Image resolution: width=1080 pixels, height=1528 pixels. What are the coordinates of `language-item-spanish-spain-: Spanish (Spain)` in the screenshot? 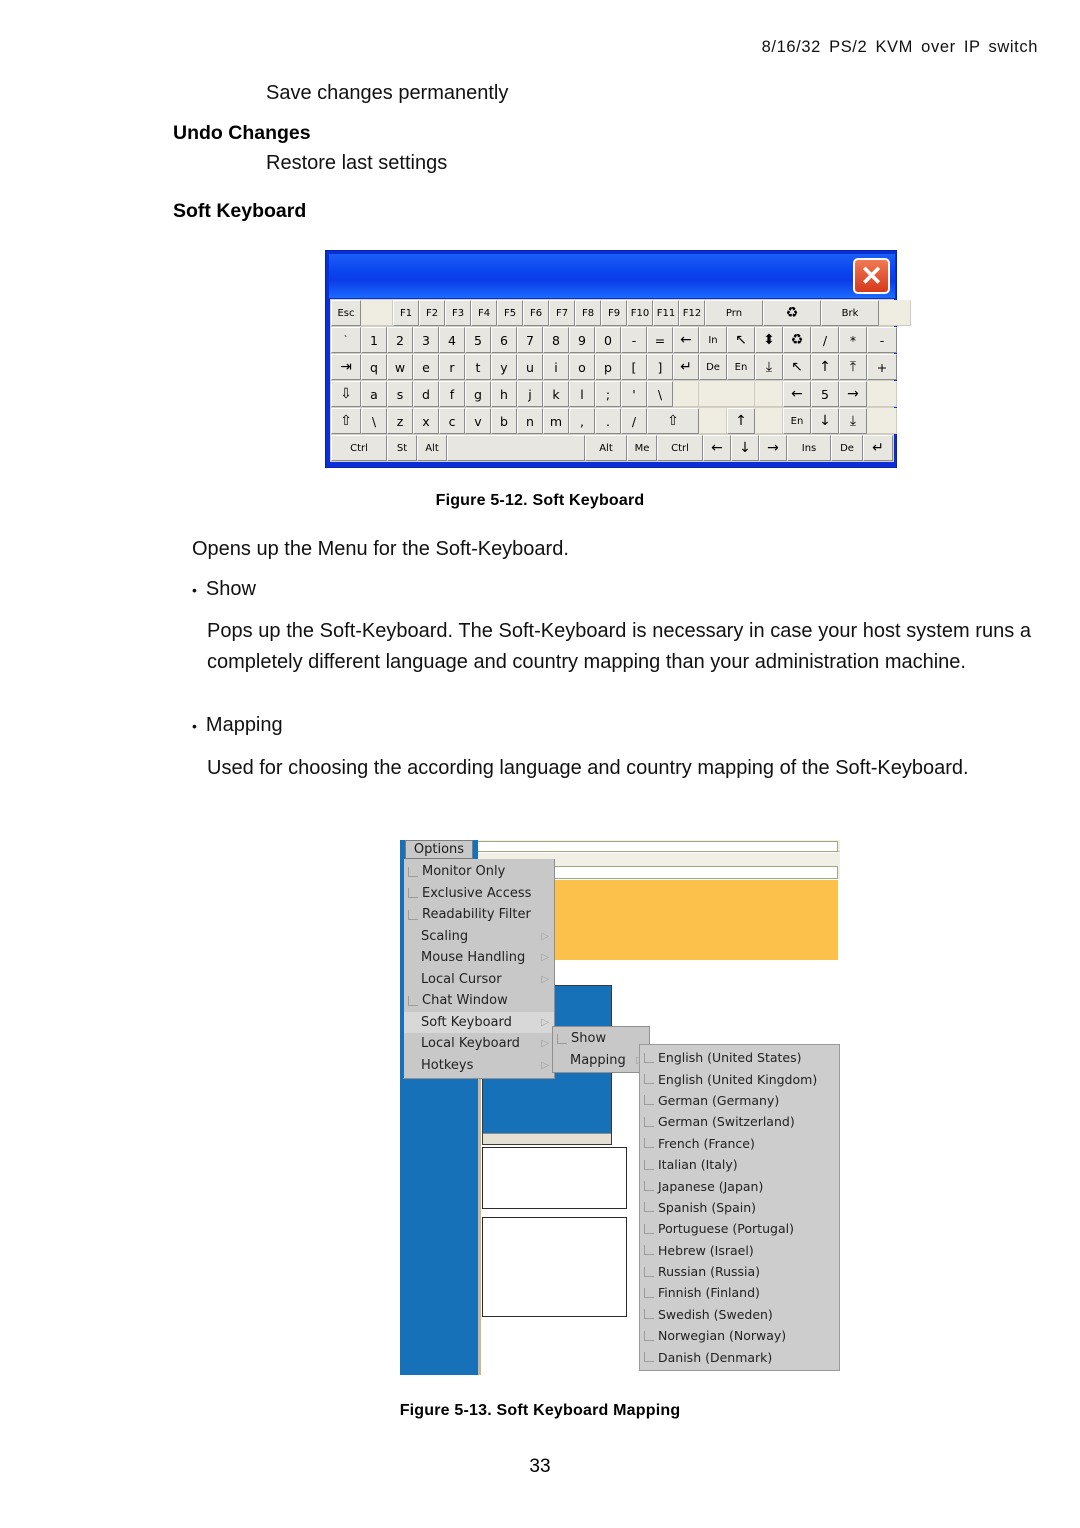 It's located at (739, 1207).